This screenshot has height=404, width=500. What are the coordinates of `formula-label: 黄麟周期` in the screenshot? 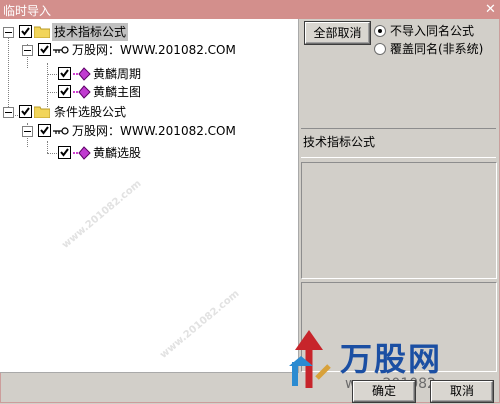 It's located at (117, 74).